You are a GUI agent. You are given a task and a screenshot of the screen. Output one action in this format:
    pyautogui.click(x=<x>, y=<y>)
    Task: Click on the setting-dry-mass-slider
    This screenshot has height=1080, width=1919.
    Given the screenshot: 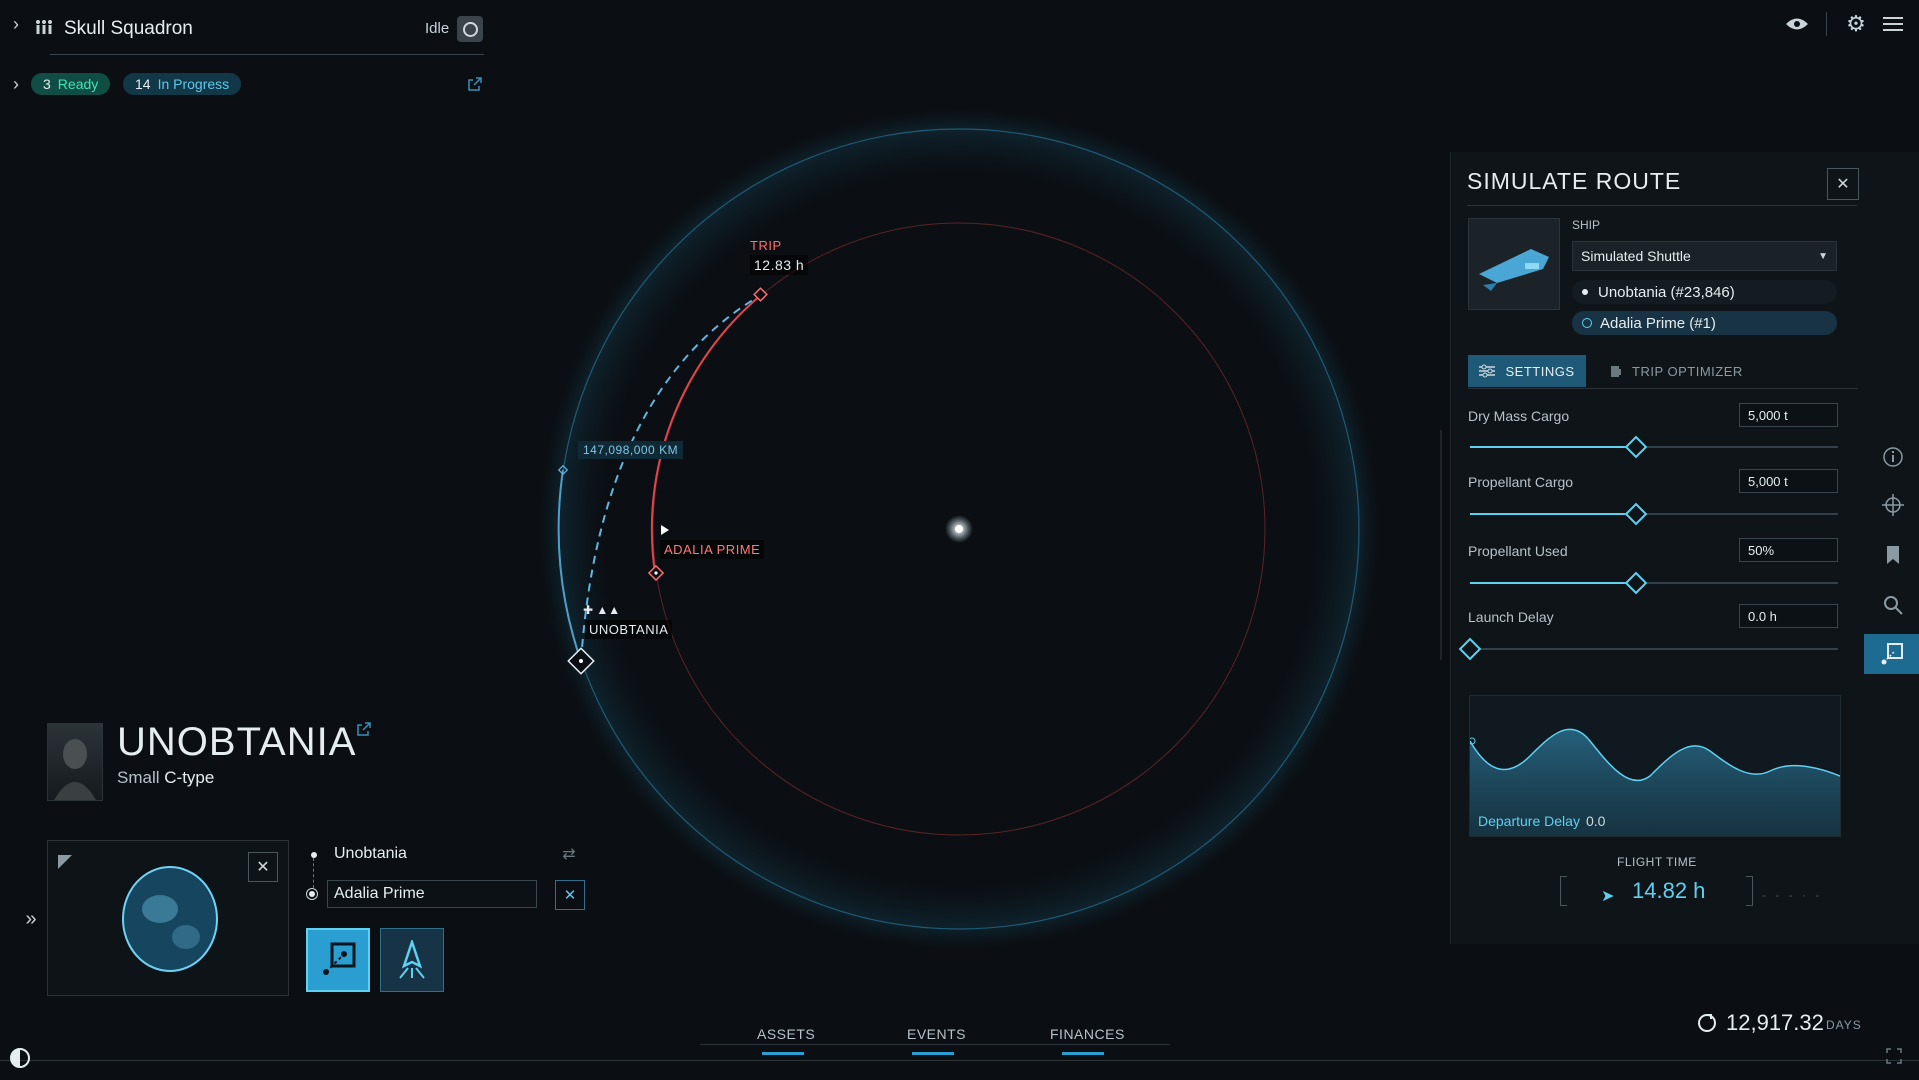 What is the action you would take?
    pyautogui.click(x=1654, y=447)
    